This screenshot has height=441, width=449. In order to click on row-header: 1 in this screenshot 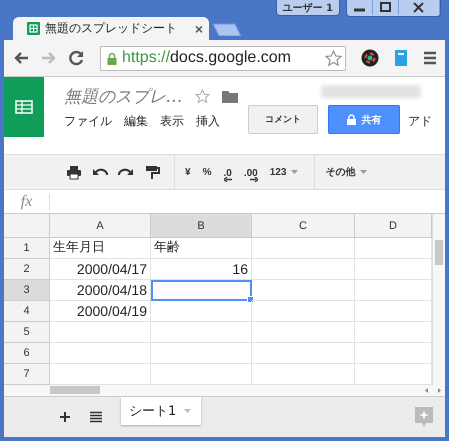, I will do `click(27, 248)`.